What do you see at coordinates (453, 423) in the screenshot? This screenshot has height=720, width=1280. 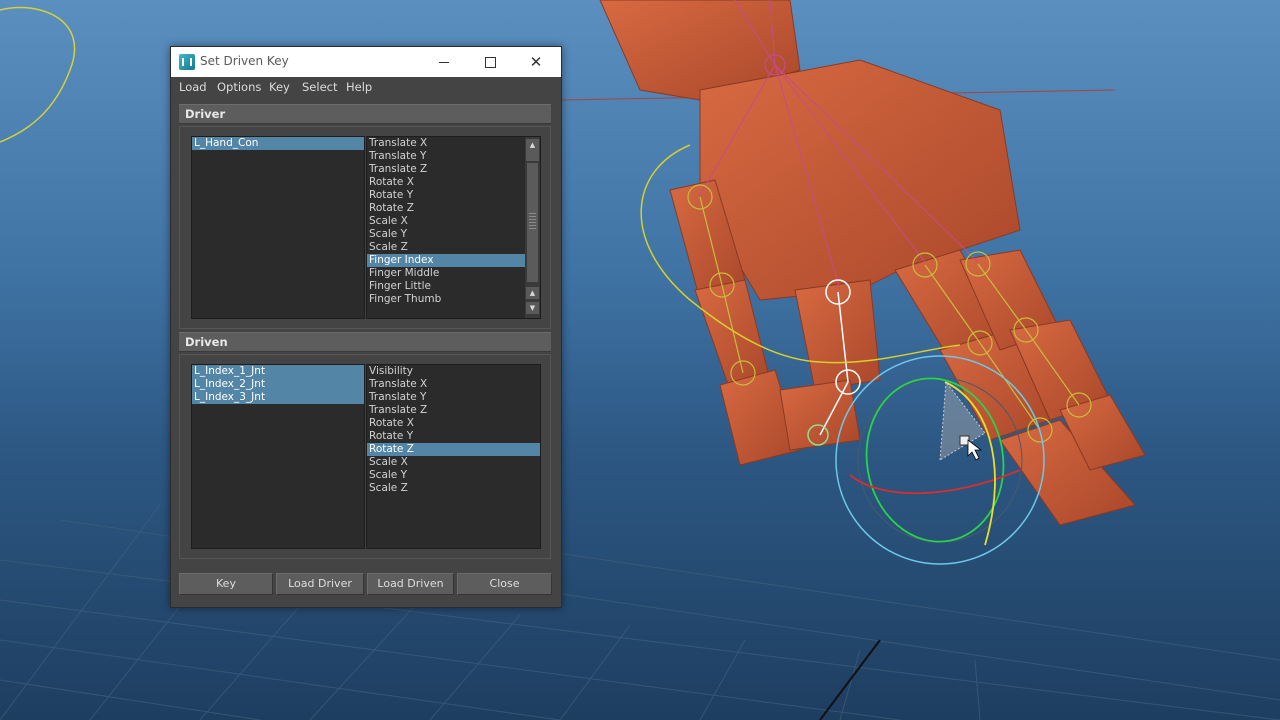 I see `driven-attribute-item: Rotate X` at bounding box center [453, 423].